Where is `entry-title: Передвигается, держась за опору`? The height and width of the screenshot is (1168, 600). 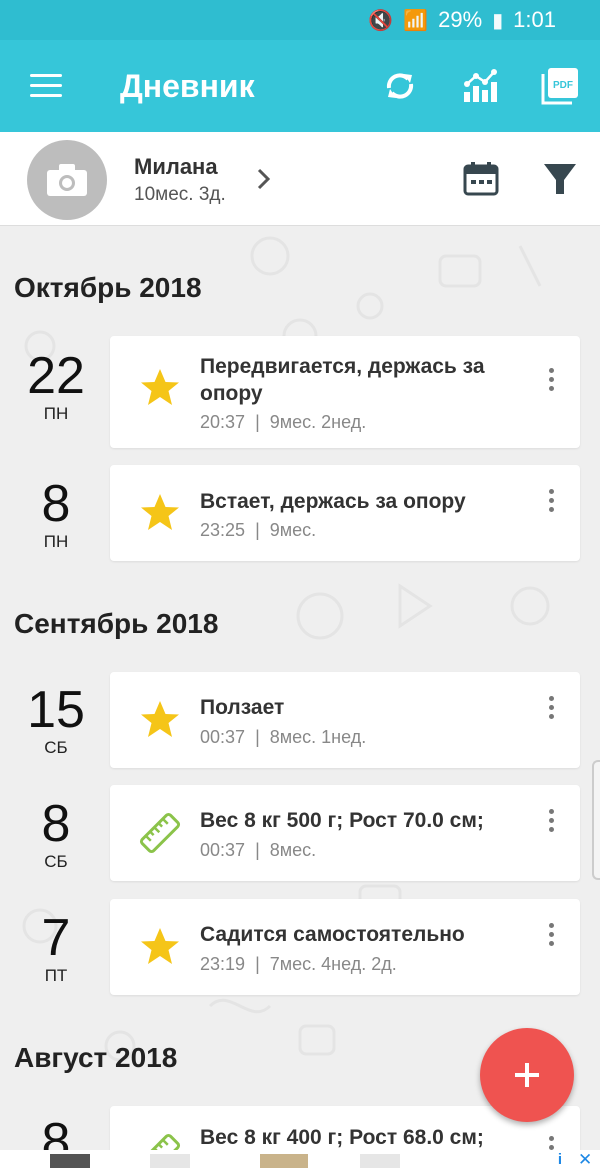
entry-title: Передвигается, держась за опору is located at coordinates (342, 380).